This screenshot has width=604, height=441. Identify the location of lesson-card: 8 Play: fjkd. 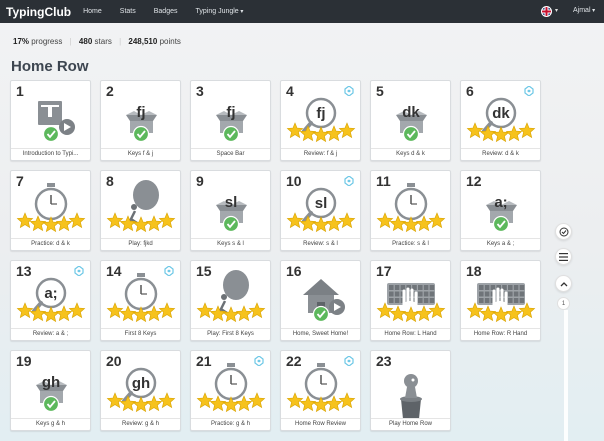
(140, 210).